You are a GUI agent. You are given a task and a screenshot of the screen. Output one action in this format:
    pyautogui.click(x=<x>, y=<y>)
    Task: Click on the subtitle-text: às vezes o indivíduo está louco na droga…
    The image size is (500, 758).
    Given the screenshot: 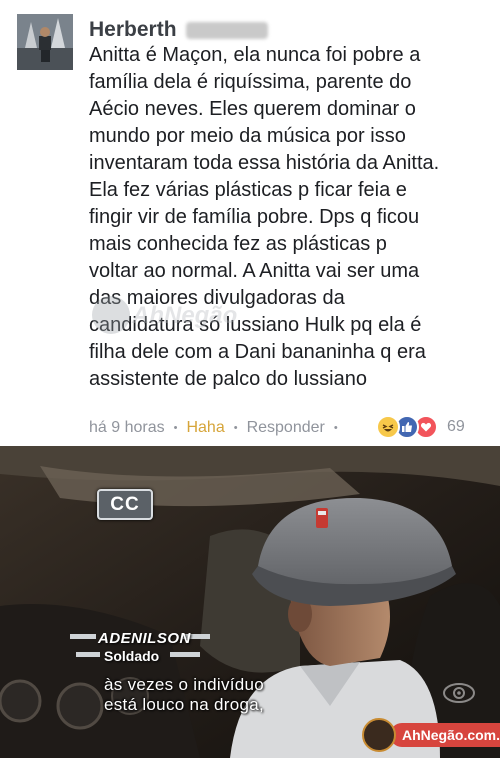 What is the action you would take?
    pyautogui.click(x=184, y=694)
    